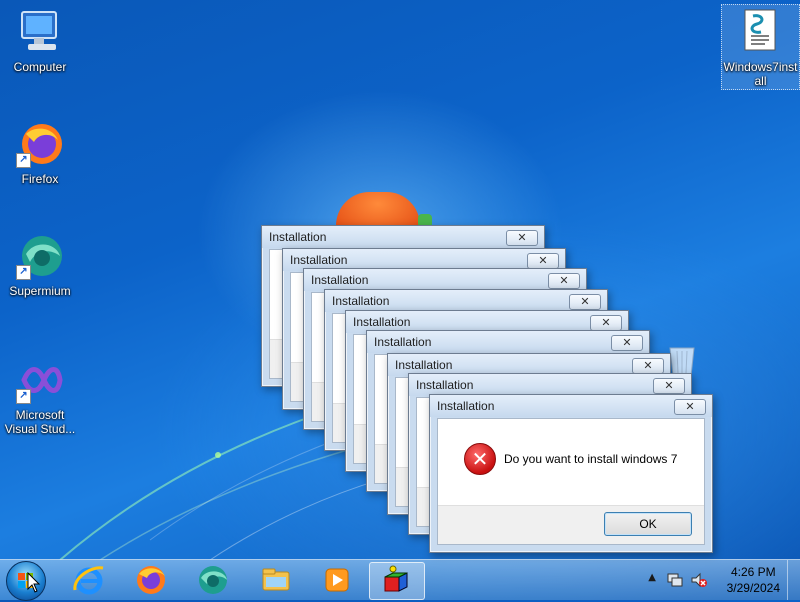  Describe the element at coordinates (396, 578) in the screenshot. I see `active-app-icon` at that location.